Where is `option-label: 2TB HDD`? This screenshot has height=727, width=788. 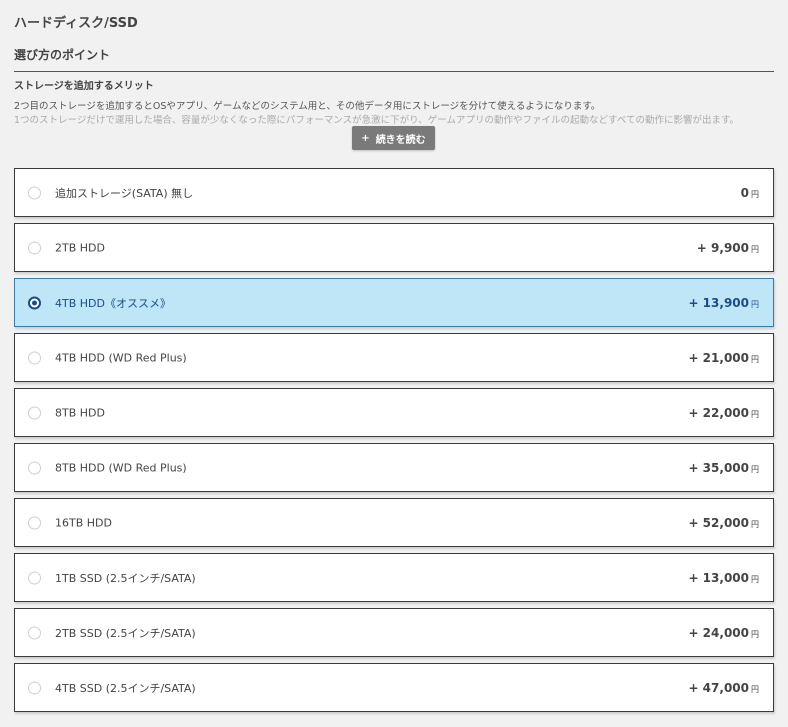
option-label: 2TB HDD is located at coordinates (80, 247).